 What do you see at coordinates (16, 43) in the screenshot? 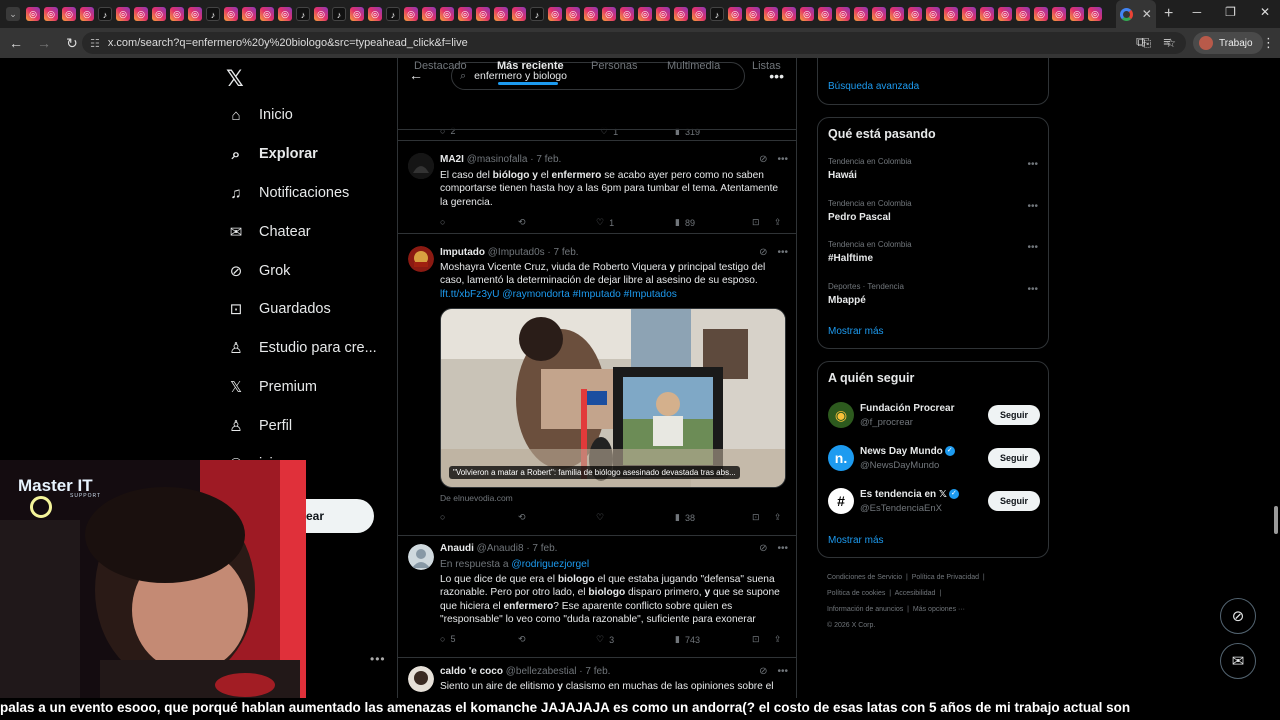
I see `back-icon: ←` at bounding box center [16, 43].